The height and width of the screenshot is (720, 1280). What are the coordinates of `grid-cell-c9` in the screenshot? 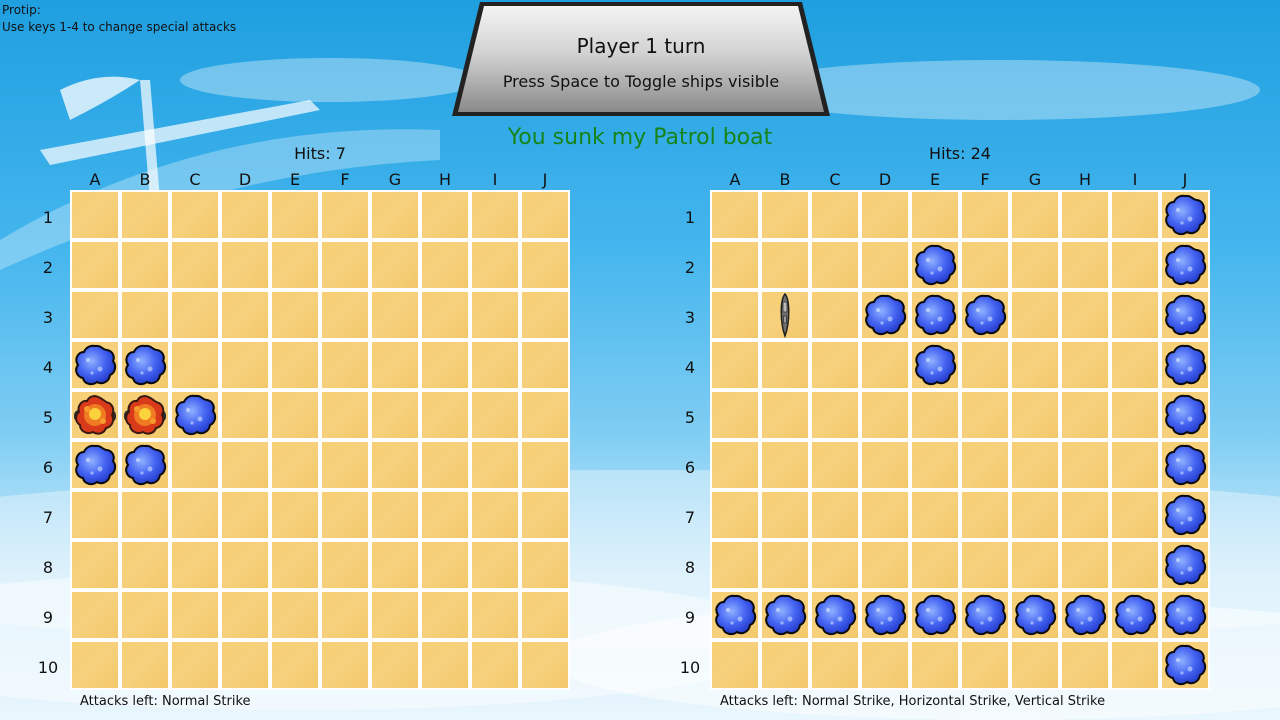 It's located at (195, 615).